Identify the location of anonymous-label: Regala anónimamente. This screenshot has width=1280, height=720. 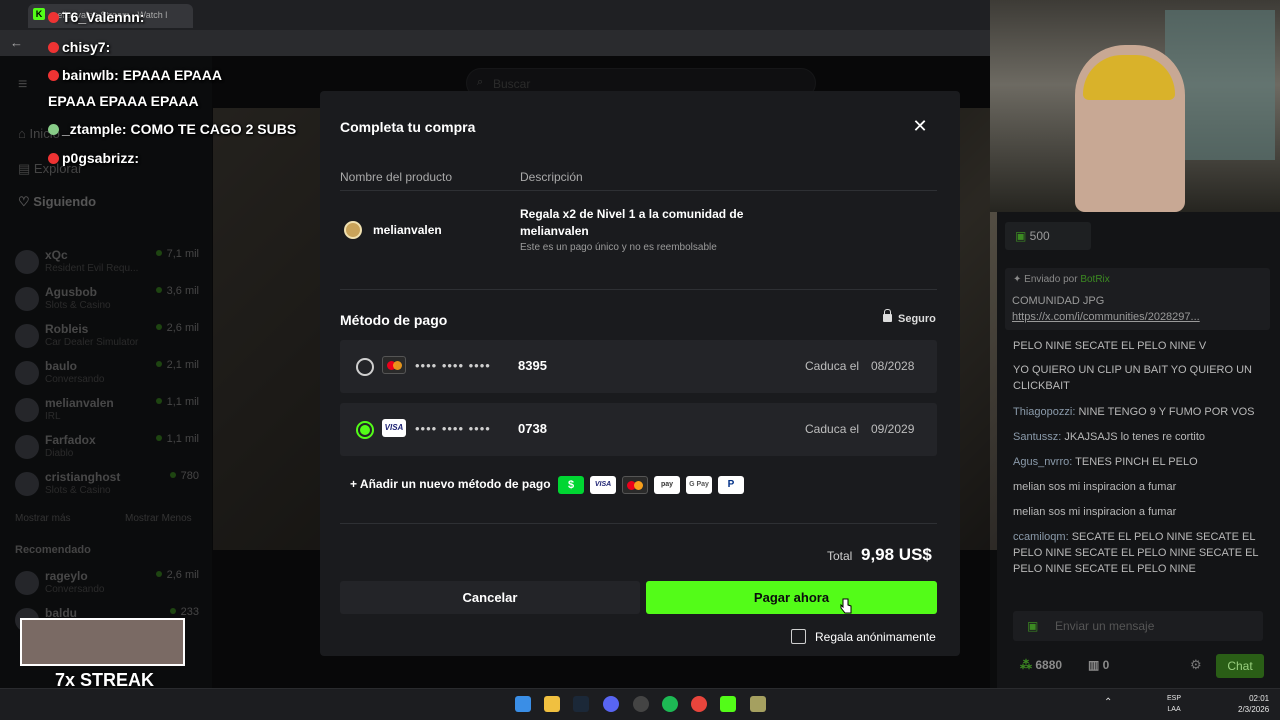
(875, 637).